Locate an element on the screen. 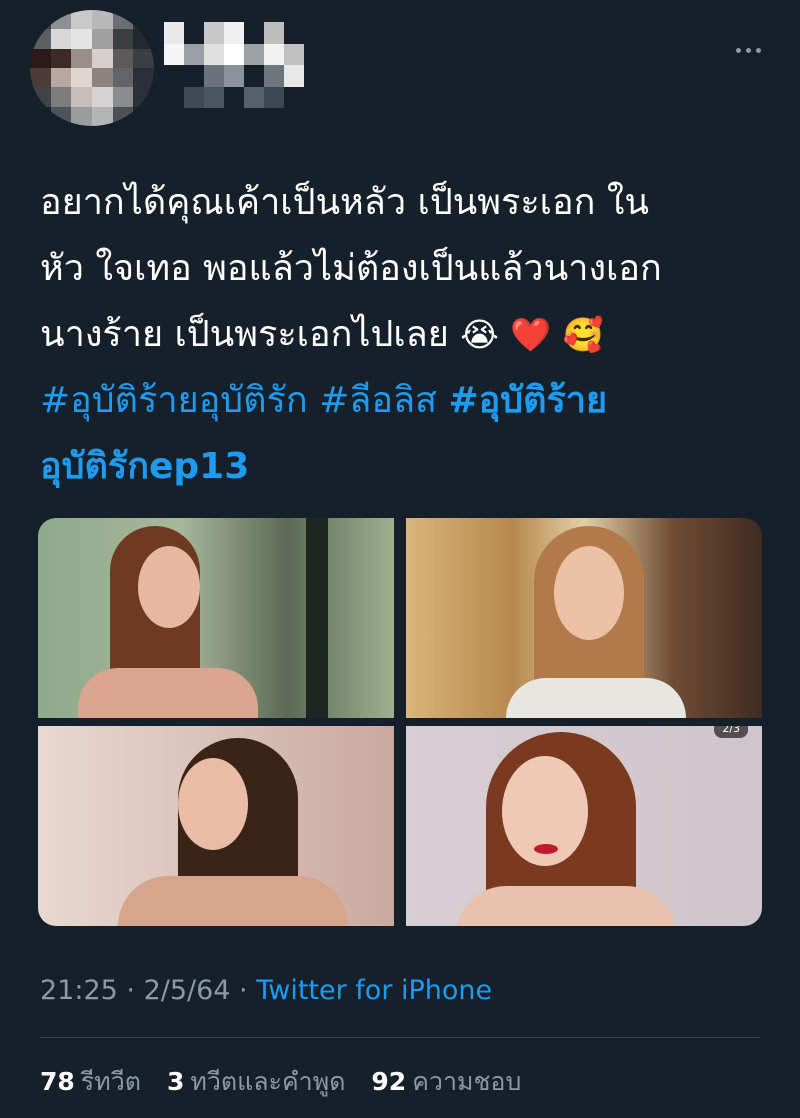 Image resolution: width=800 pixels, height=1118 pixels. more-options-icon is located at coordinates (748, 50).